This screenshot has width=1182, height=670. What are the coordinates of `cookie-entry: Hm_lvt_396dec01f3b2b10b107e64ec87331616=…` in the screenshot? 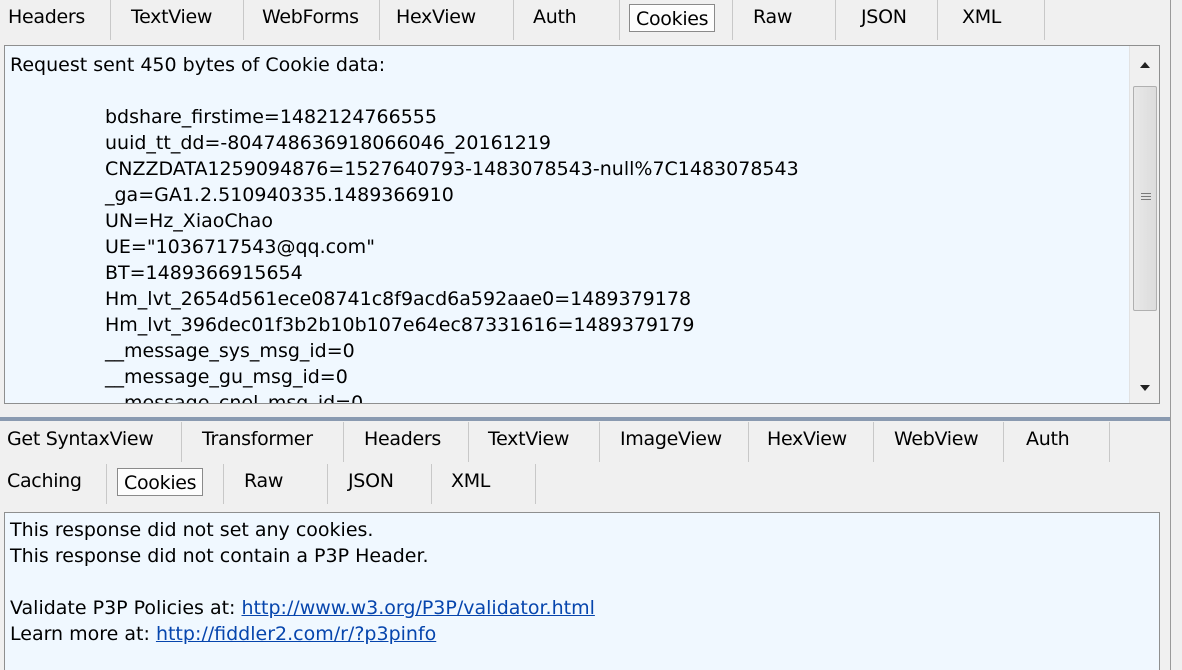 It's located at (400, 325).